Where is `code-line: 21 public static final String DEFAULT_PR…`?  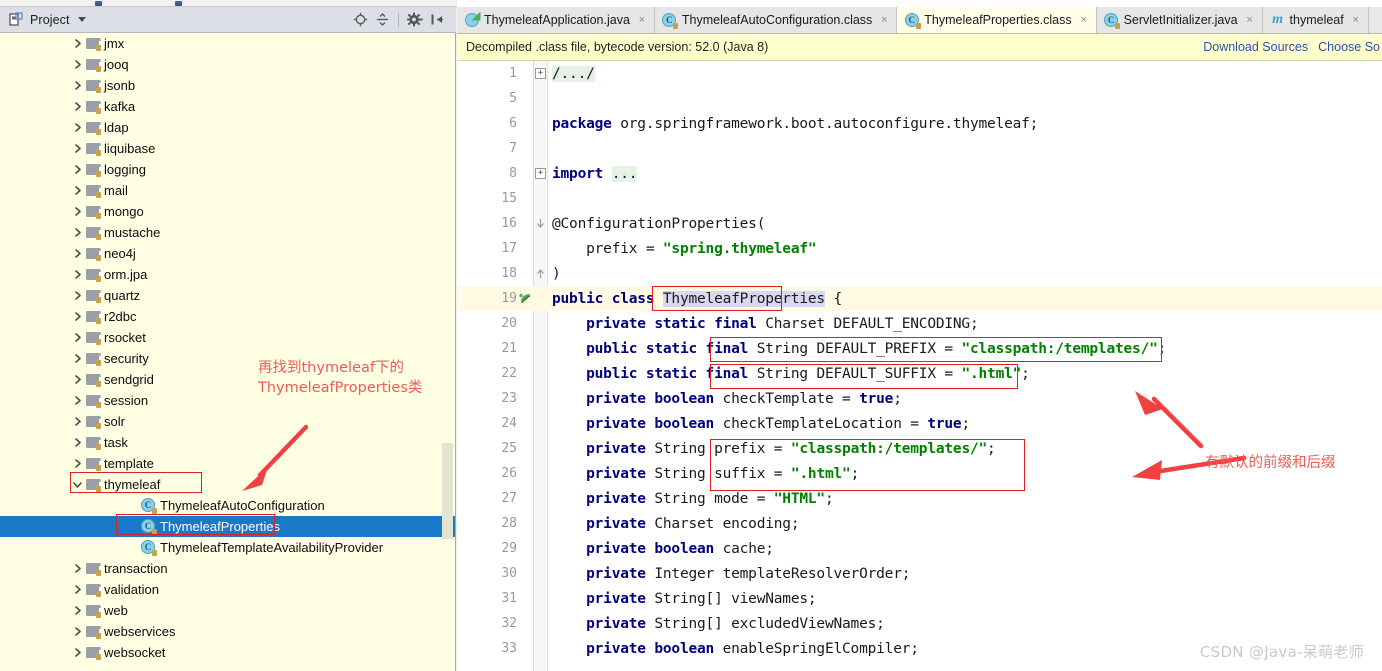
code-line: 21 public static final String DEFAULT_PR… is located at coordinates (919, 348).